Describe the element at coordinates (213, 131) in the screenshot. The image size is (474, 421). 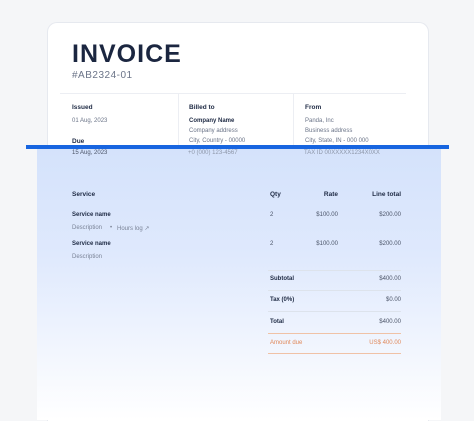
I see `billed-to-address: Company address` at that location.